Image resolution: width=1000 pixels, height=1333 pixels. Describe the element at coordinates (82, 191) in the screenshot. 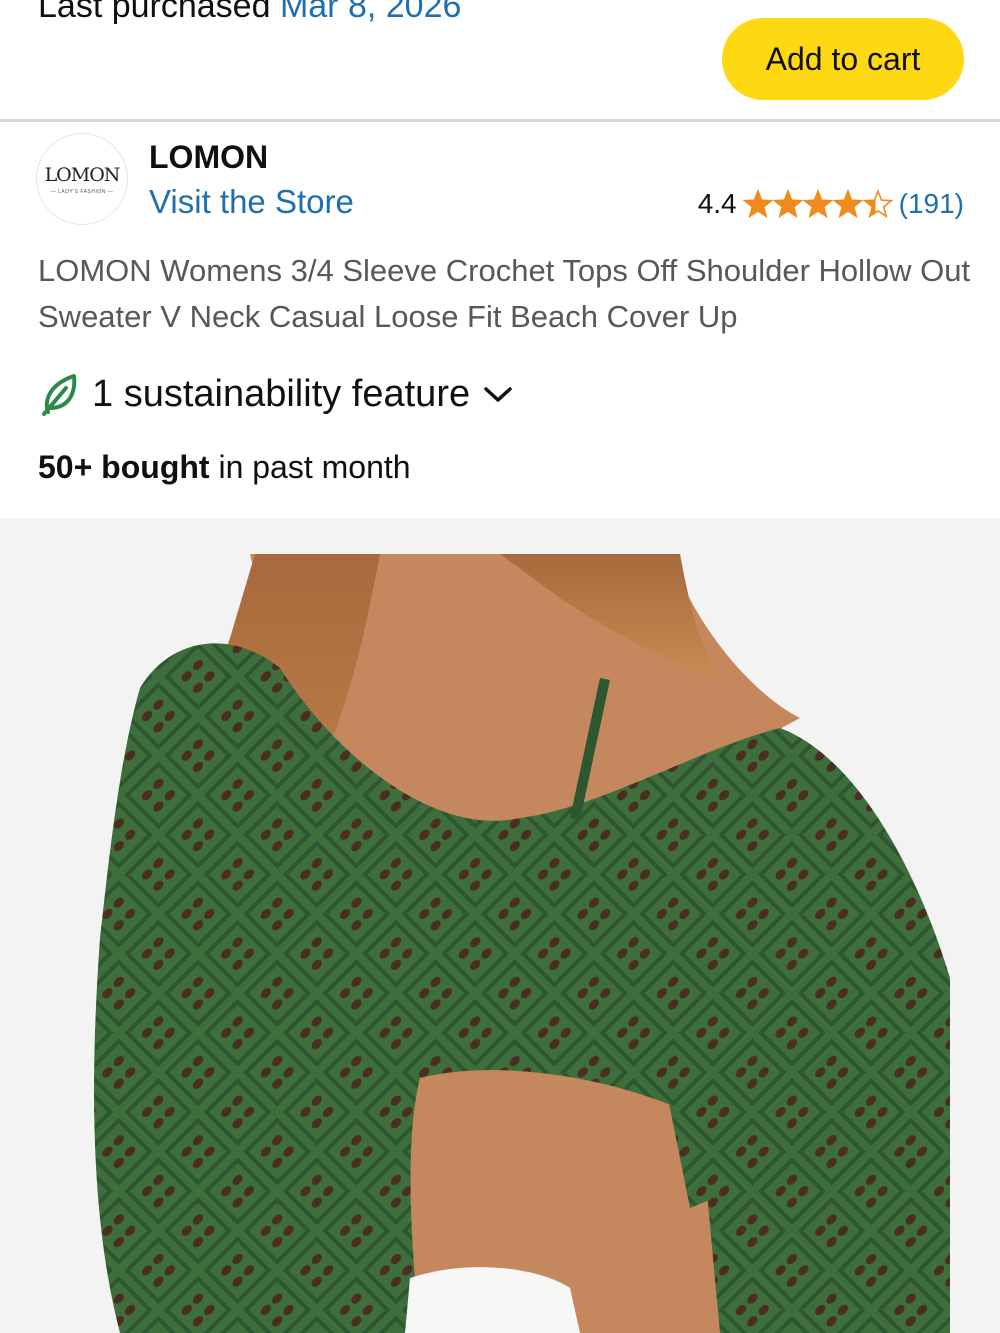

I see `store-logo-subtext: — LADY'S FASHION —` at that location.